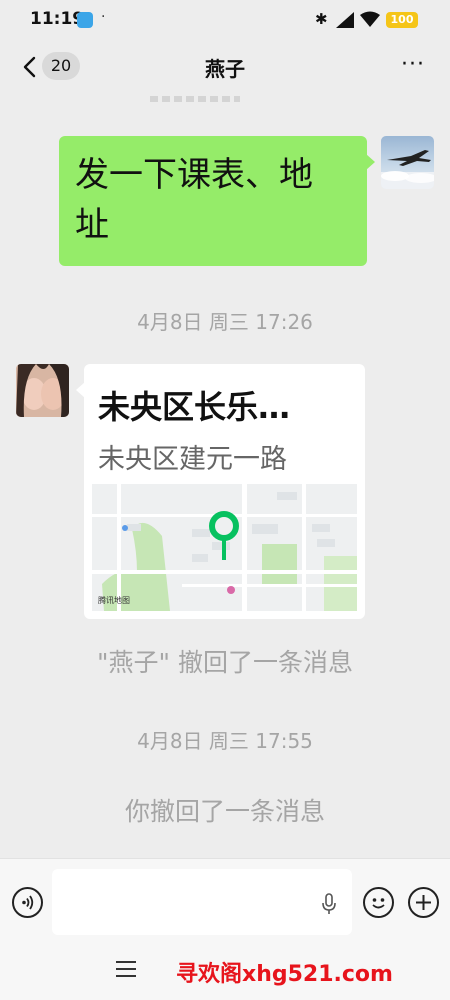 This screenshot has width=450, height=1000. Describe the element at coordinates (114, 600) in the screenshot. I see `map-attribution: 腾讯地图` at that location.